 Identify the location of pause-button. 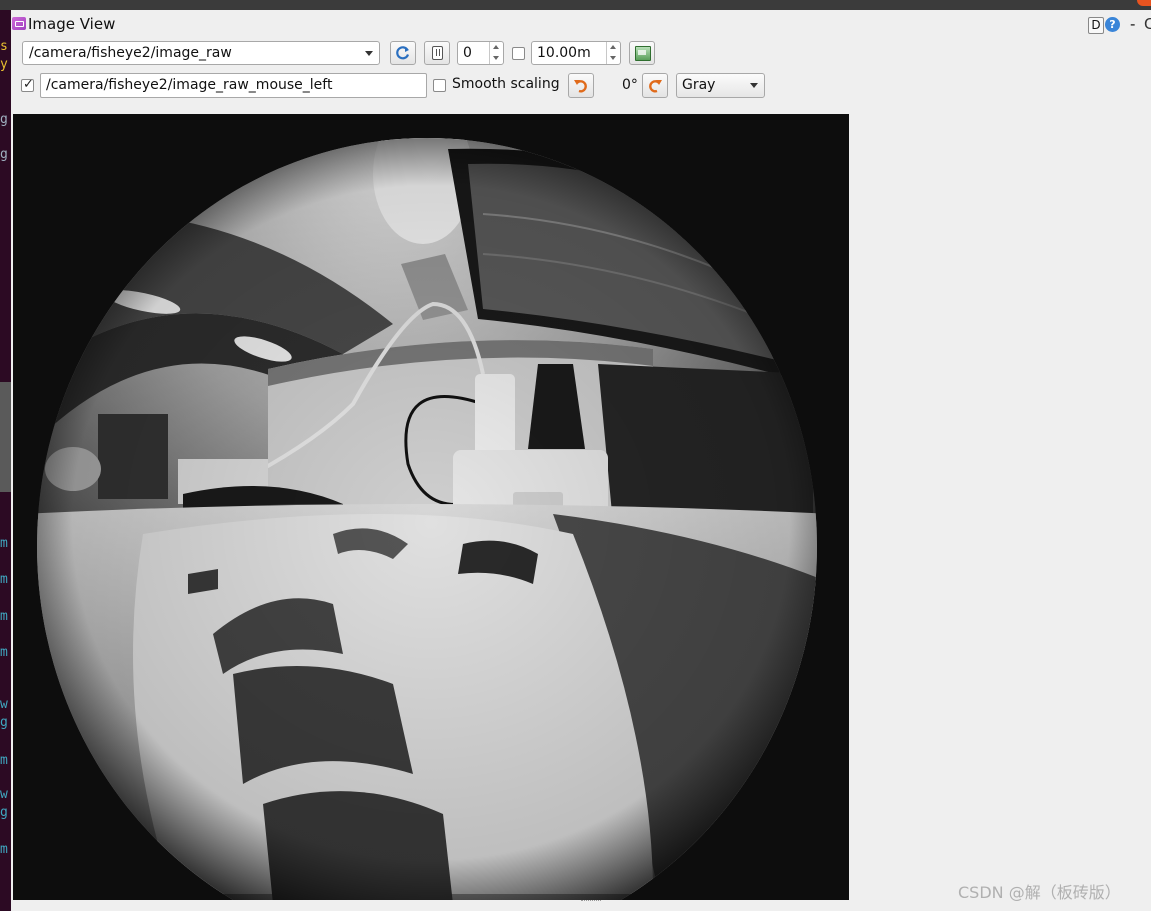
(437, 53).